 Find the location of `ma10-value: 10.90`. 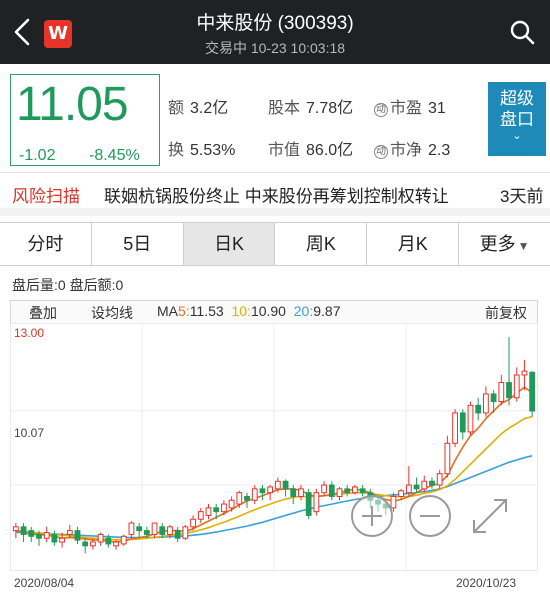

ma10-value: 10.90 is located at coordinates (268, 311).